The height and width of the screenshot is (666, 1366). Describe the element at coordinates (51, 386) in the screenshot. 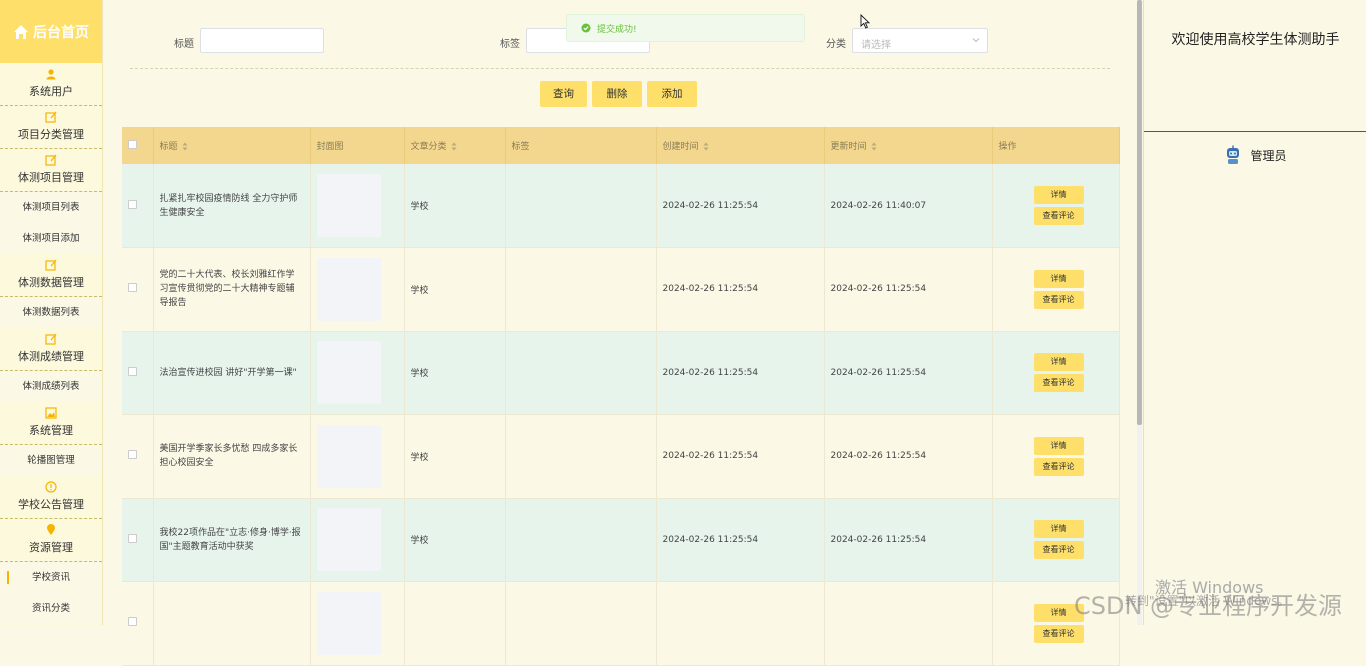

I see `sidebar-sub-test-score-list: 体测成绩列表` at that location.